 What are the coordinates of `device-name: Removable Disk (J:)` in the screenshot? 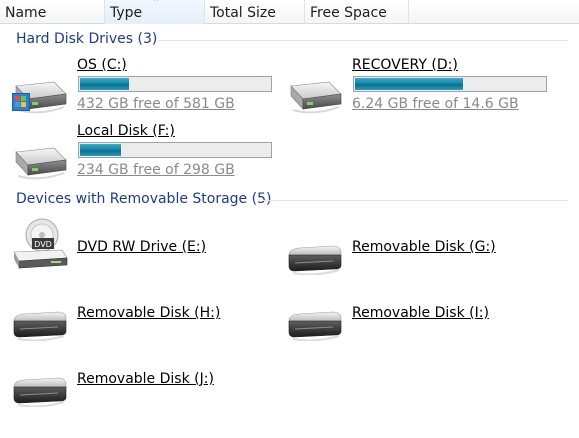 It's located at (145, 379).